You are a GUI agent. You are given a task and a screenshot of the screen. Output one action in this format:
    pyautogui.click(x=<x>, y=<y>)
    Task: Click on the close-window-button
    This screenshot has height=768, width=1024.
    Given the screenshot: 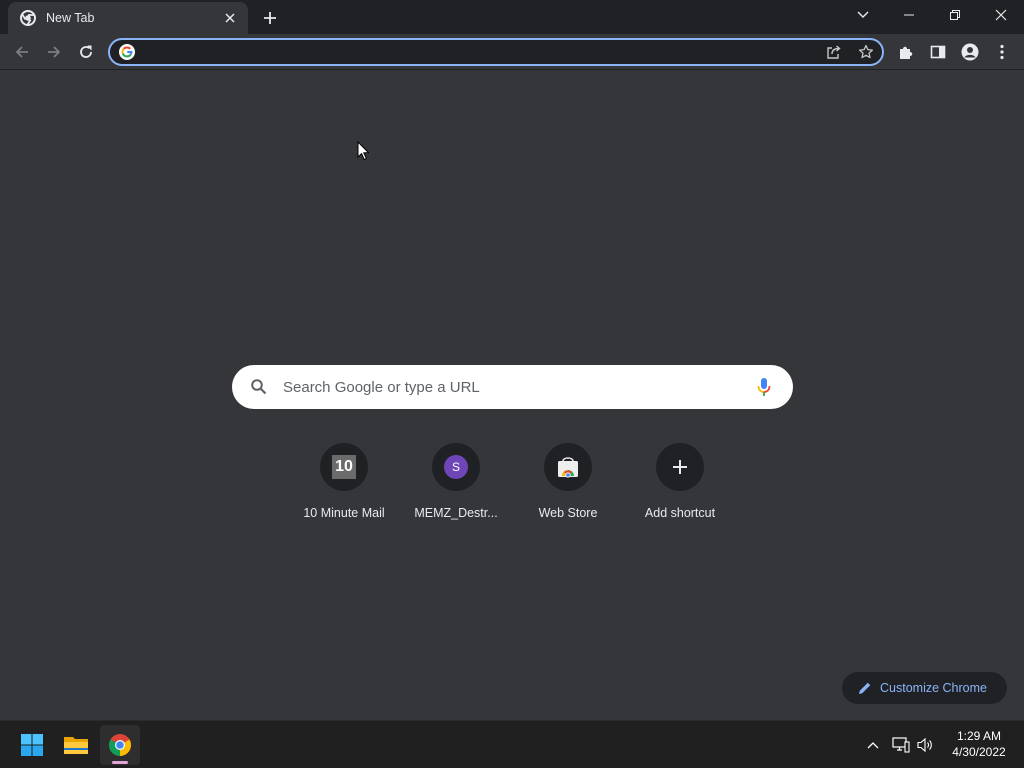 What is the action you would take?
    pyautogui.click(x=1001, y=15)
    